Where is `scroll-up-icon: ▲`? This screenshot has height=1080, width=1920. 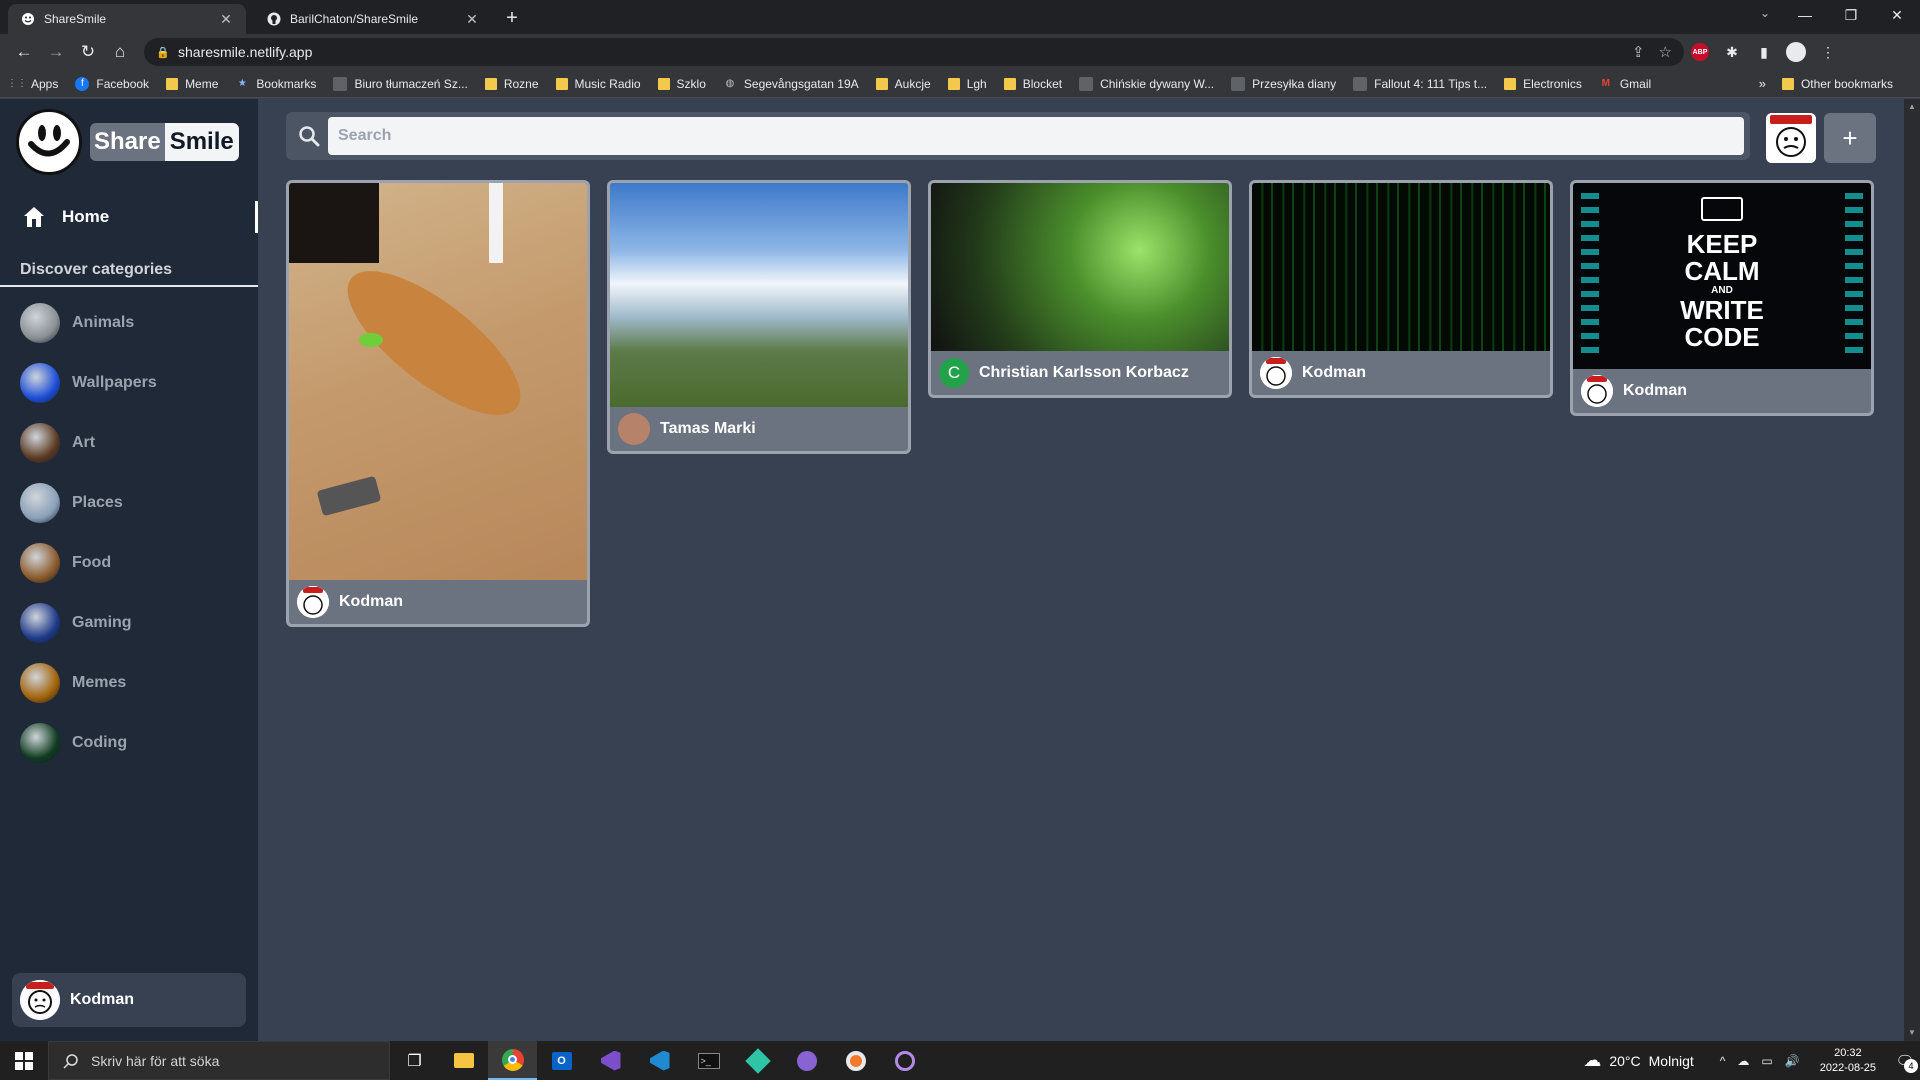 scroll-up-icon: ▲ is located at coordinates (1912, 107).